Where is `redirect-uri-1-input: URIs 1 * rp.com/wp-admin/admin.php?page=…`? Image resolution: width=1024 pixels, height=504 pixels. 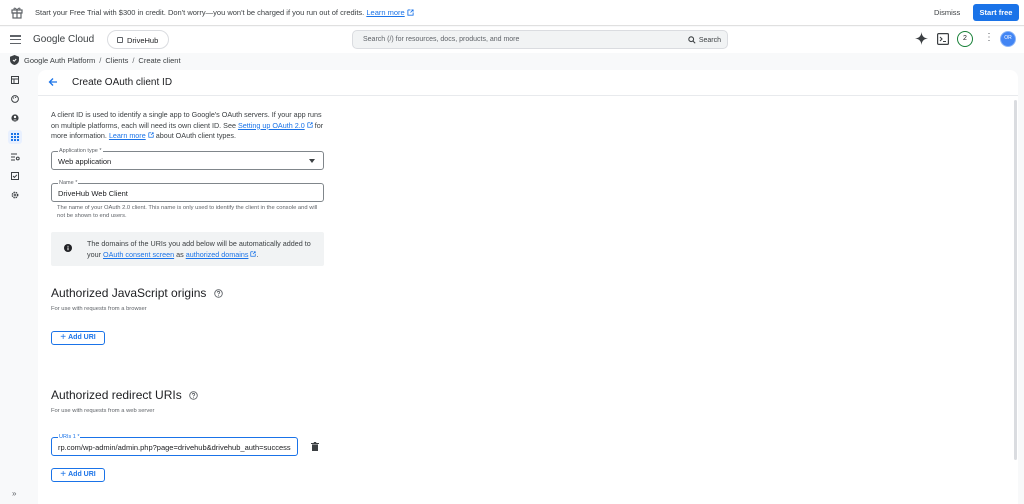 redirect-uri-1-input: URIs 1 * rp.com/wp-admin/admin.php?page=… is located at coordinates (174, 445).